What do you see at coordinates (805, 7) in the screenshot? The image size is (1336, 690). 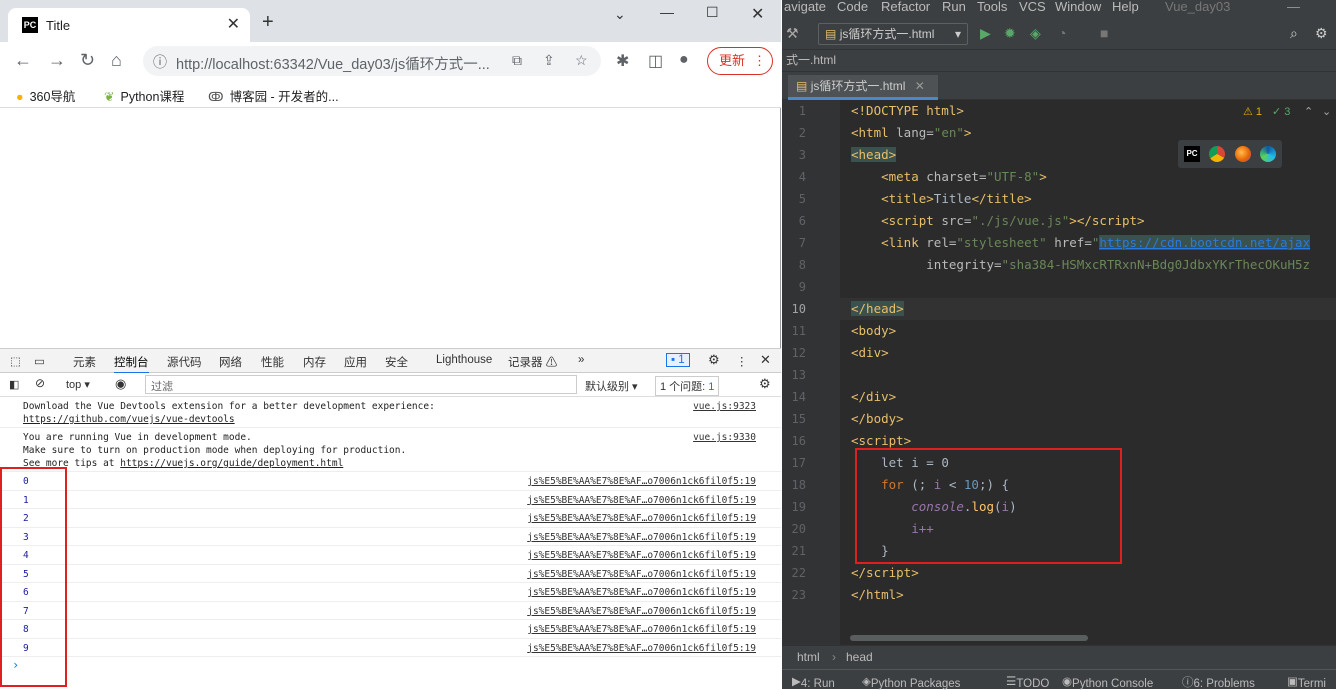 I see `menu-navigate: avigate` at bounding box center [805, 7].